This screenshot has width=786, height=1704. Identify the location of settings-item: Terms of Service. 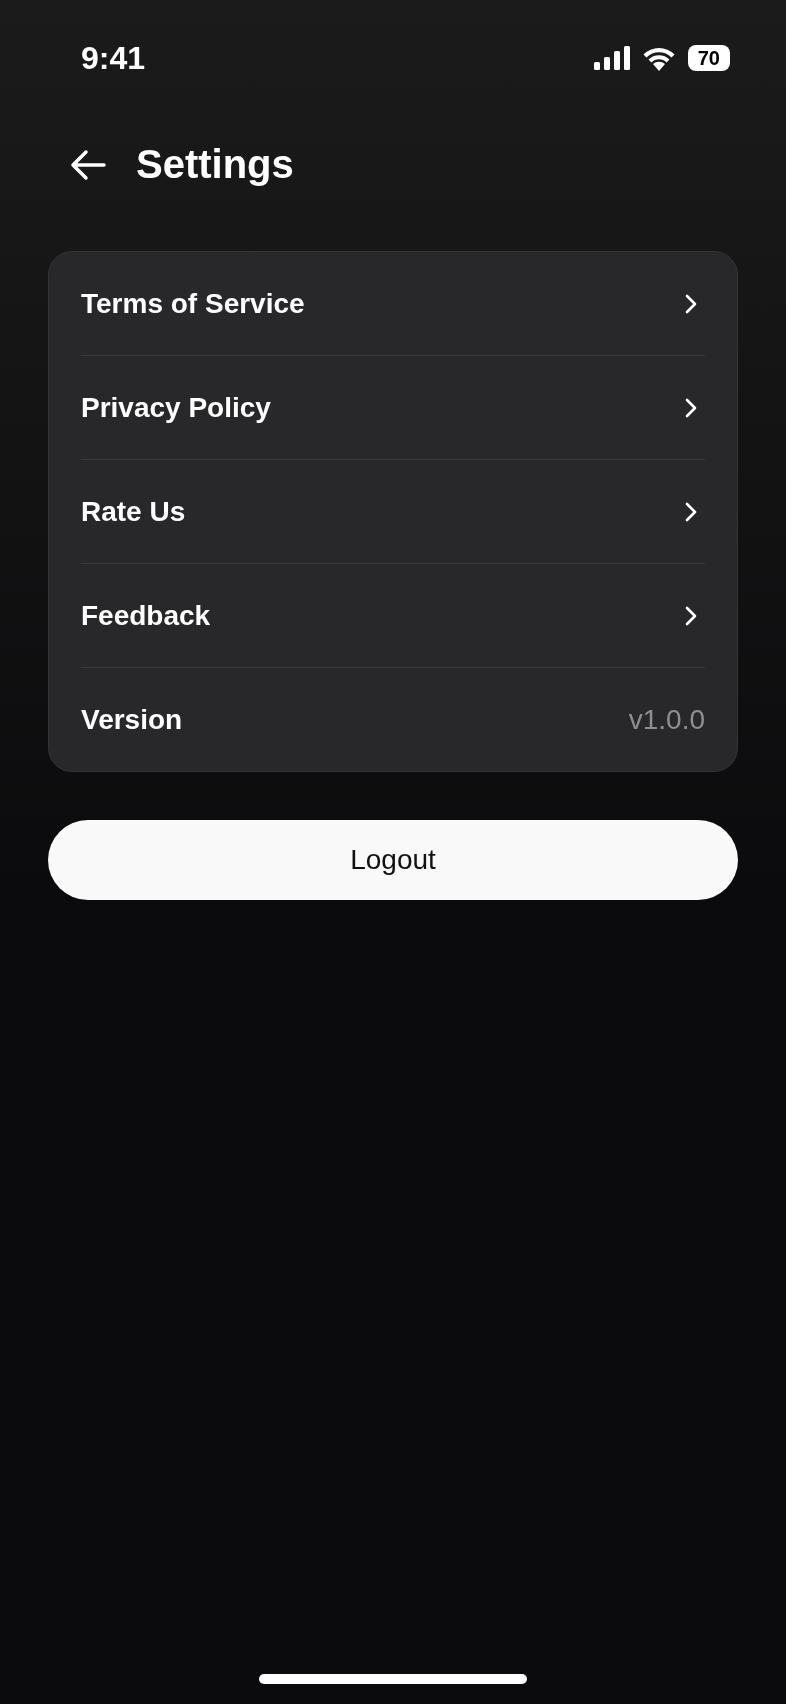
(393, 303).